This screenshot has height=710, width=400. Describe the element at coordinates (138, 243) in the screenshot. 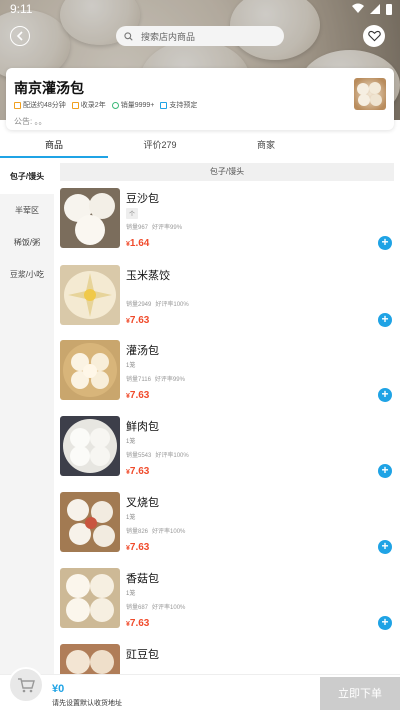

I see `product-price: ¥1.64` at that location.